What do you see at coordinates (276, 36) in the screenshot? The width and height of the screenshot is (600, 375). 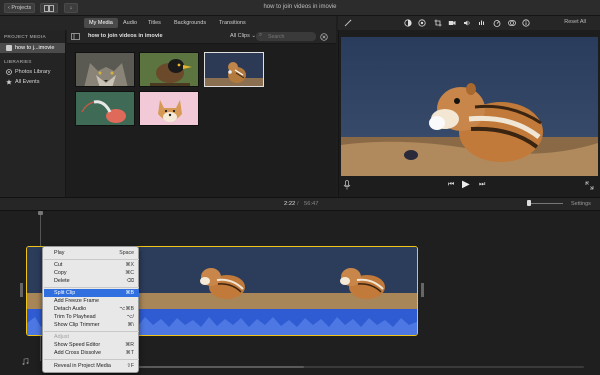 I see `search-placeholder: Search` at bounding box center [276, 36].